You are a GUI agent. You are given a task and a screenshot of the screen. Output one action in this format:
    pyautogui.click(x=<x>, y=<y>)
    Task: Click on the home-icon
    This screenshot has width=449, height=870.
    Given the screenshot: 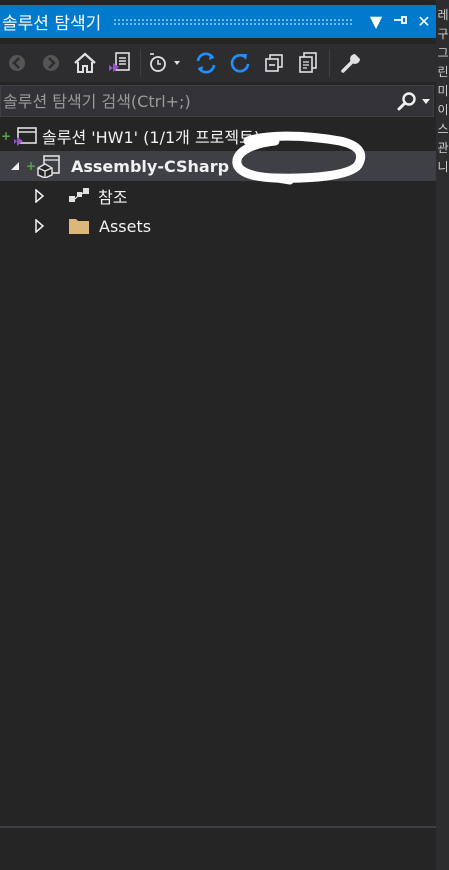 What is the action you would take?
    pyautogui.click(x=85, y=63)
    